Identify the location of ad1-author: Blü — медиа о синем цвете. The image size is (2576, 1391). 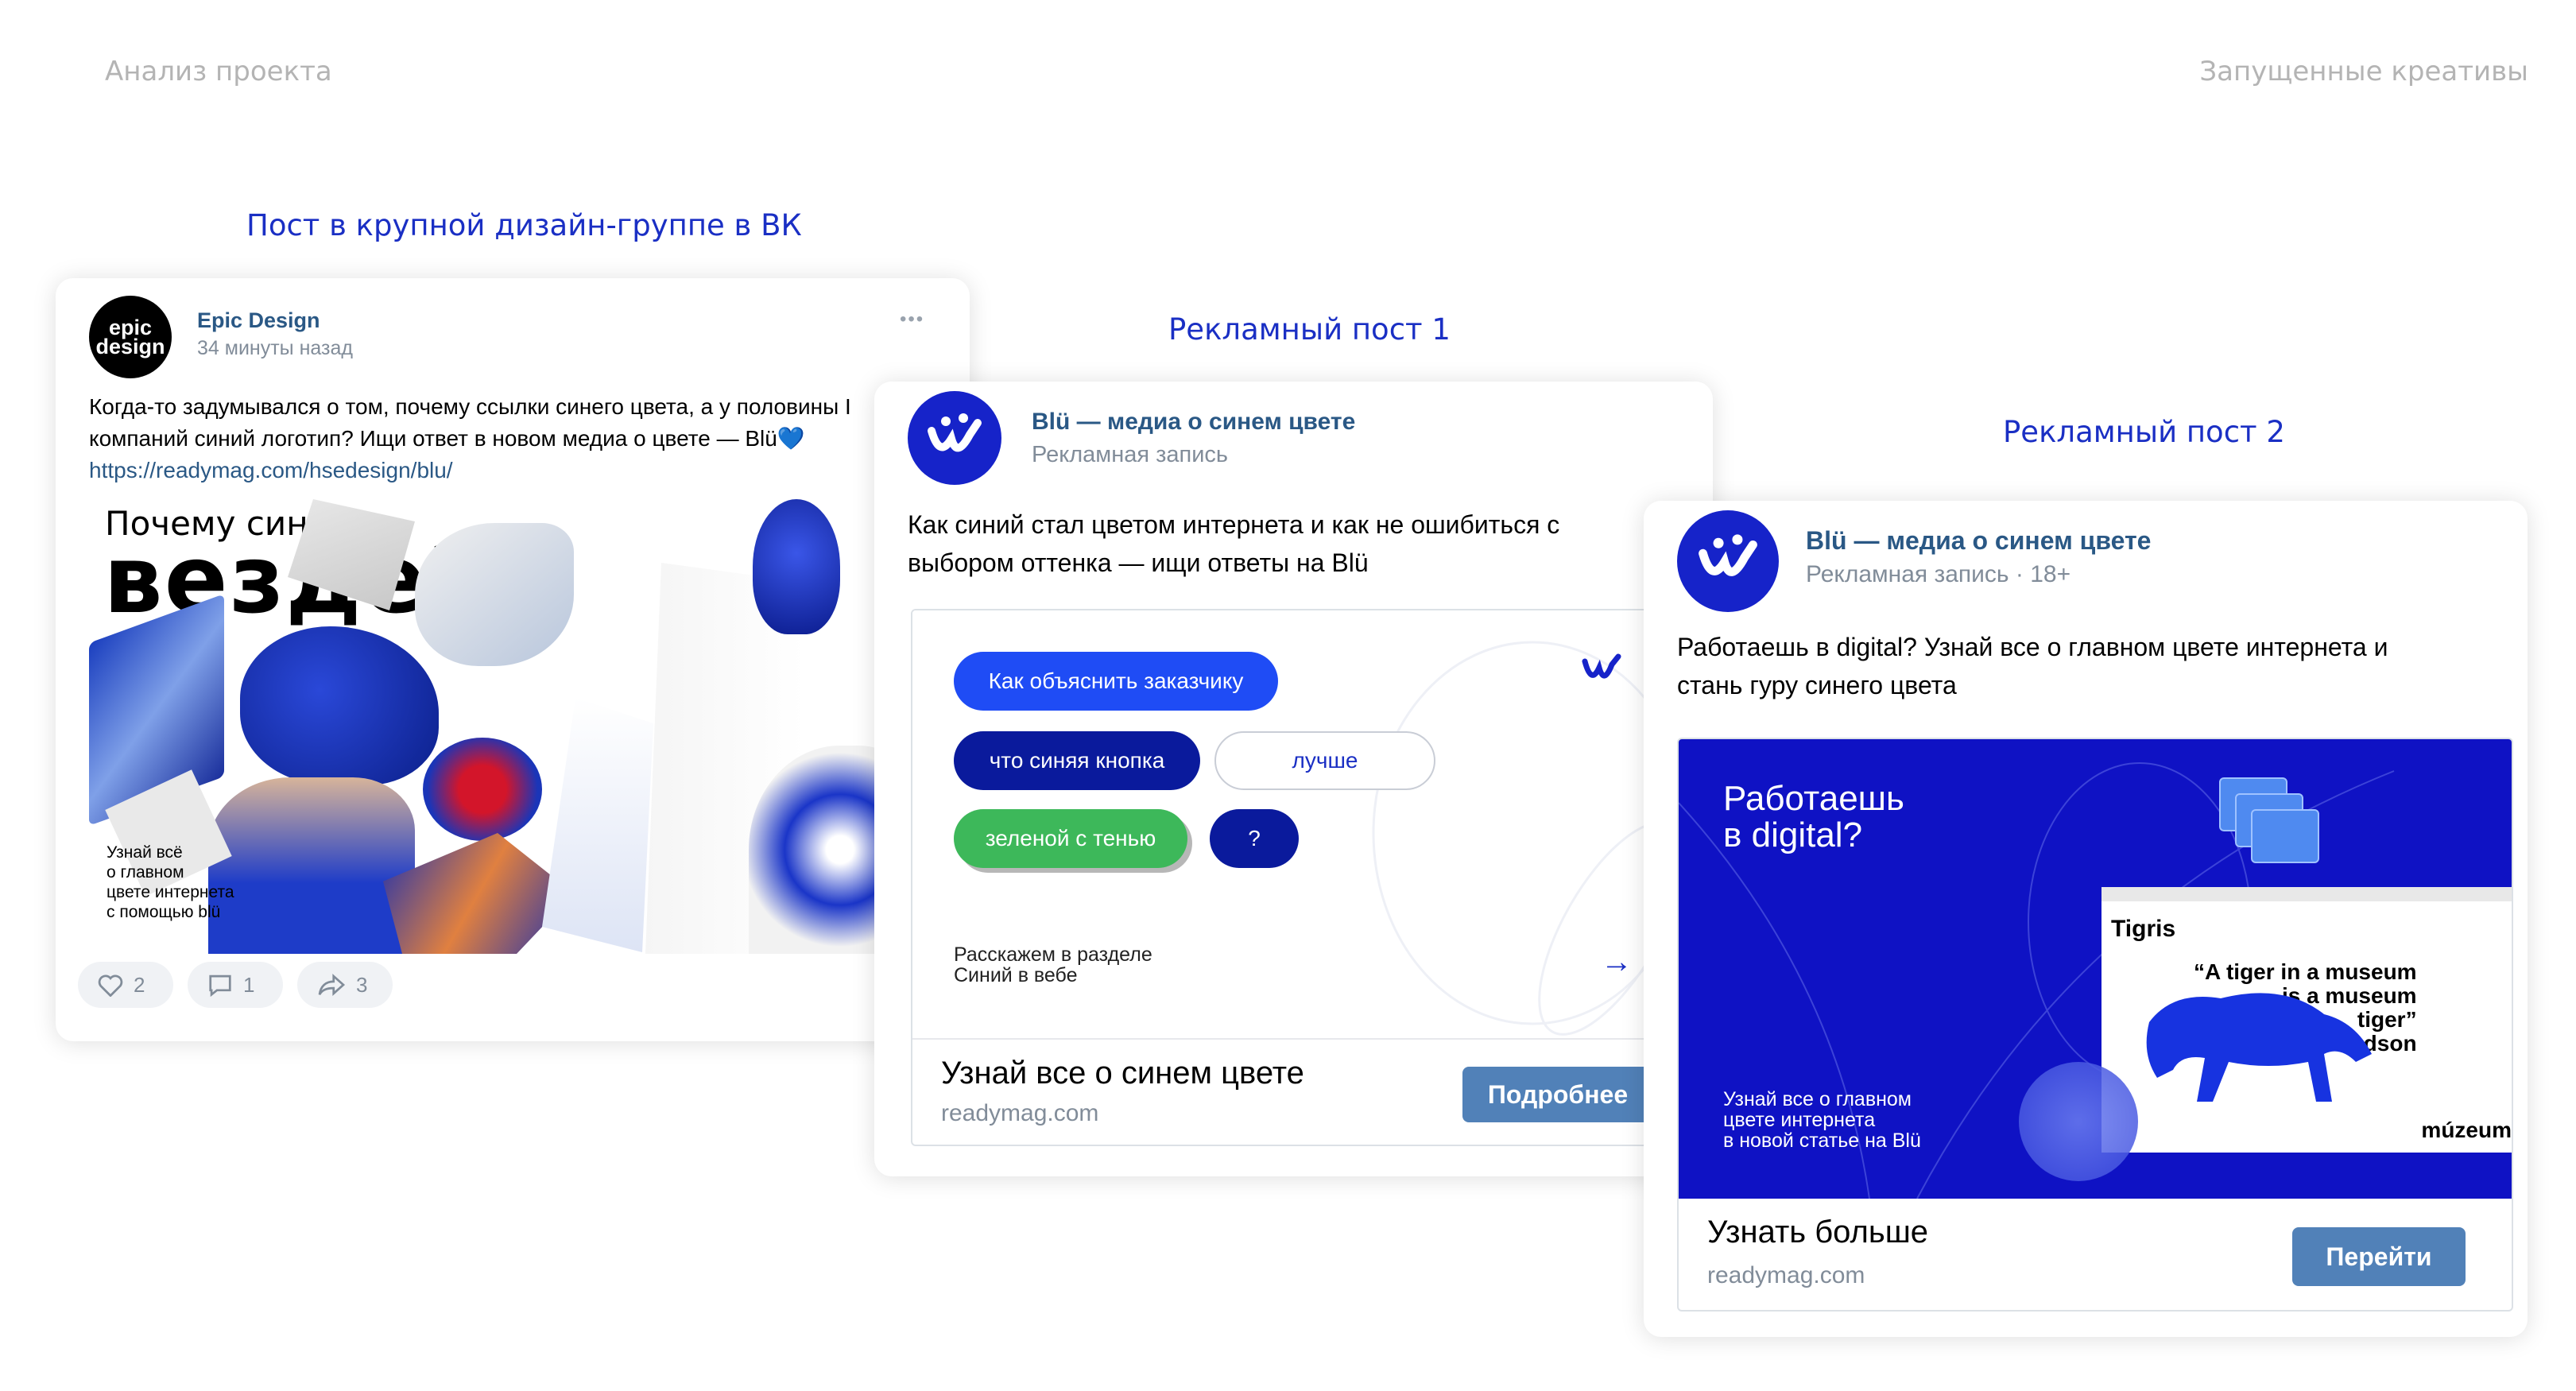
(1193, 422).